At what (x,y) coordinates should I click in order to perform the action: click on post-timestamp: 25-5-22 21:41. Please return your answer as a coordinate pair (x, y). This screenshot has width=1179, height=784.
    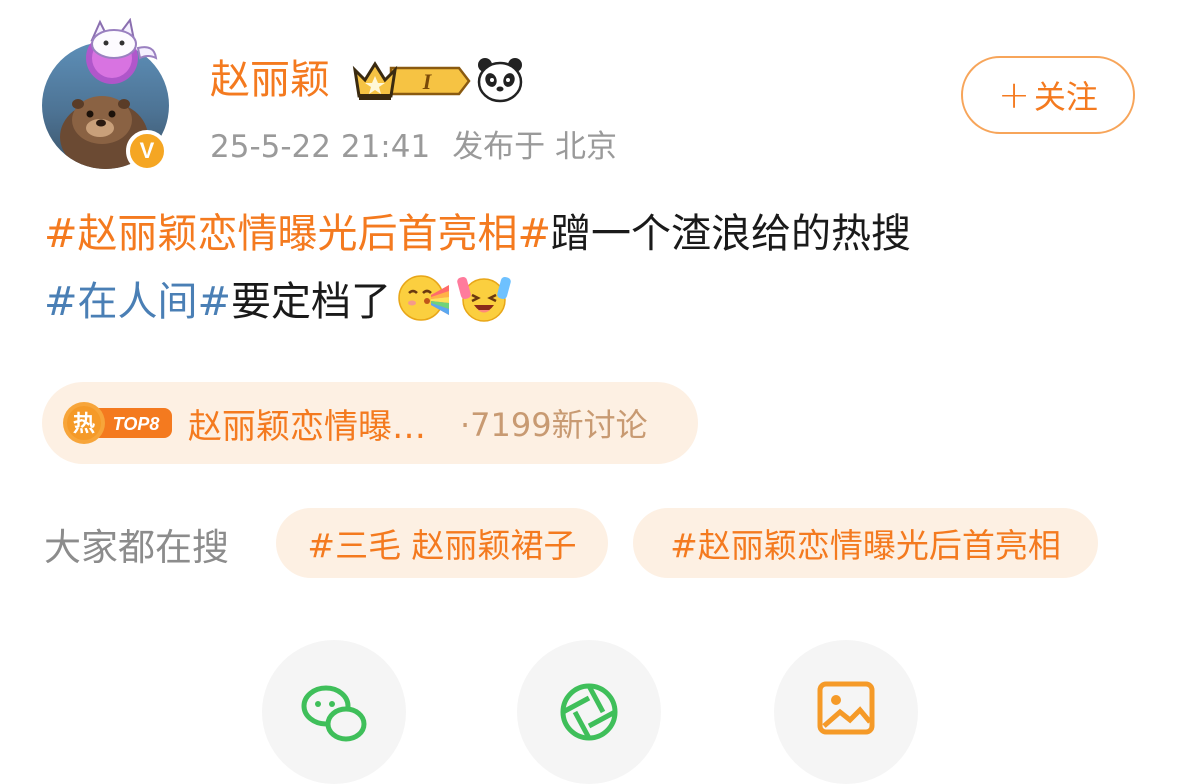
    Looking at the image, I should click on (320, 147).